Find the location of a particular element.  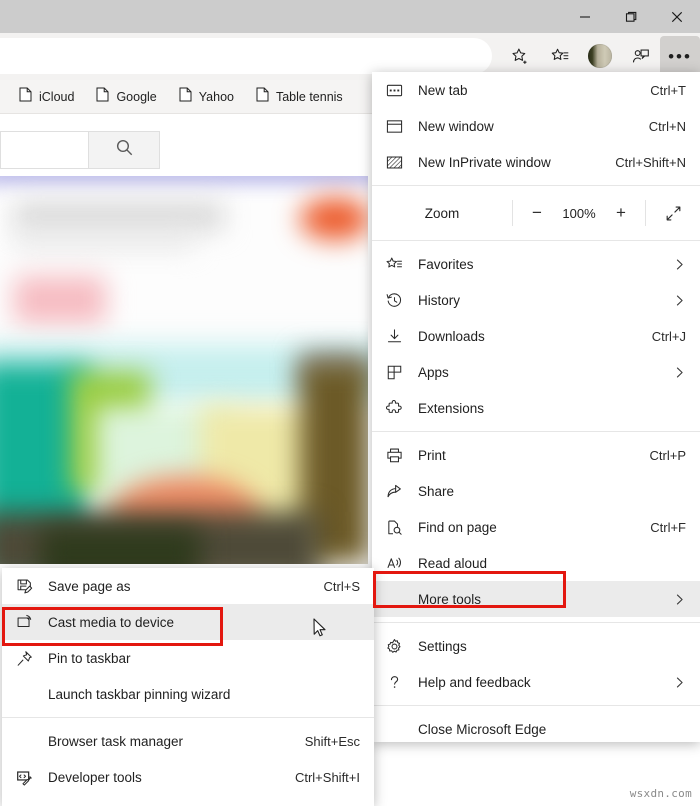

menu-item-share: Share is located at coordinates (536, 491).